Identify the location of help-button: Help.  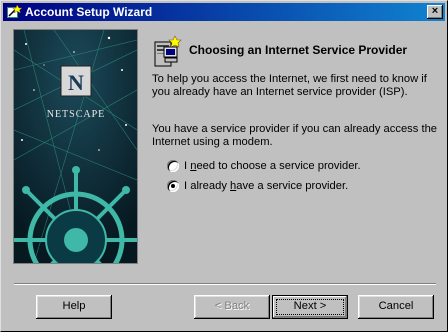
(74, 307).